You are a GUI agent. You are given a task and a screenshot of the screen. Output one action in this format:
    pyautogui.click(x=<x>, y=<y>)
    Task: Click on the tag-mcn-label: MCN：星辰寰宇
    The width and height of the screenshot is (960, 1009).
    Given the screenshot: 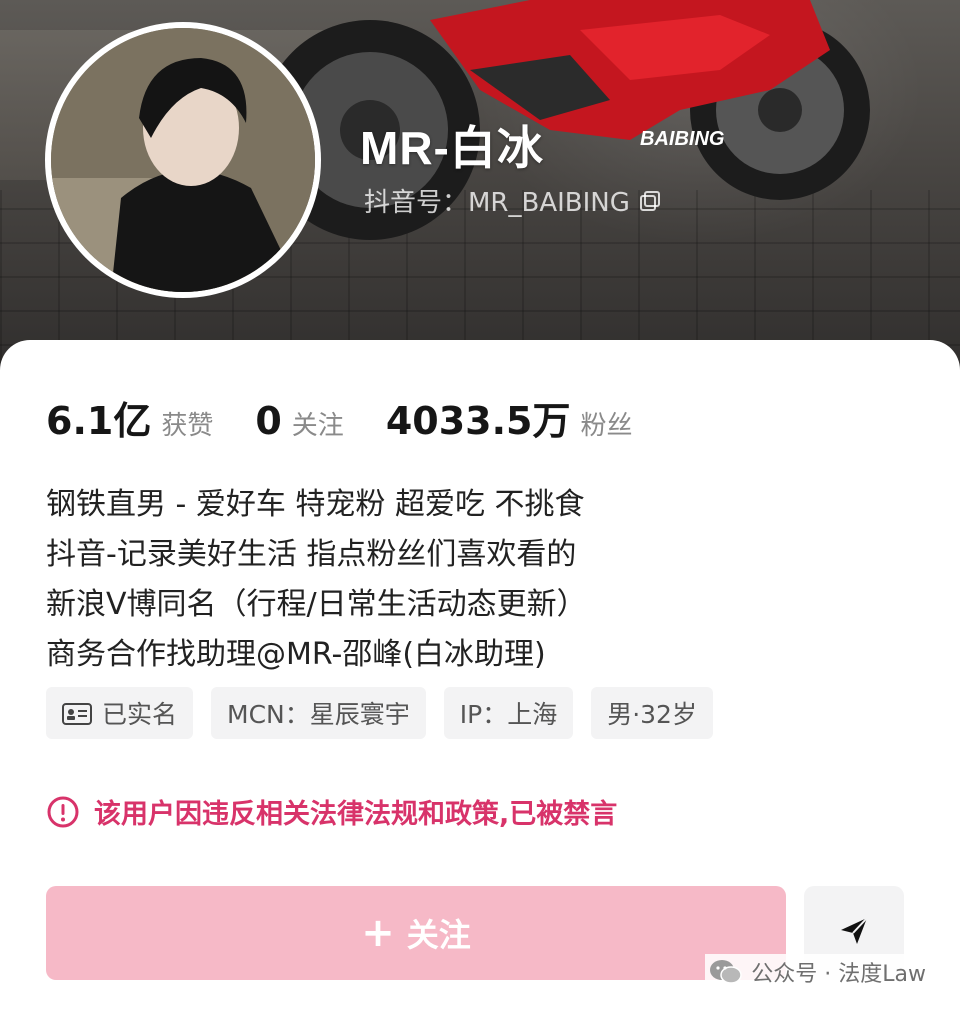 What is the action you would take?
    pyautogui.click(x=318, y=714)
    